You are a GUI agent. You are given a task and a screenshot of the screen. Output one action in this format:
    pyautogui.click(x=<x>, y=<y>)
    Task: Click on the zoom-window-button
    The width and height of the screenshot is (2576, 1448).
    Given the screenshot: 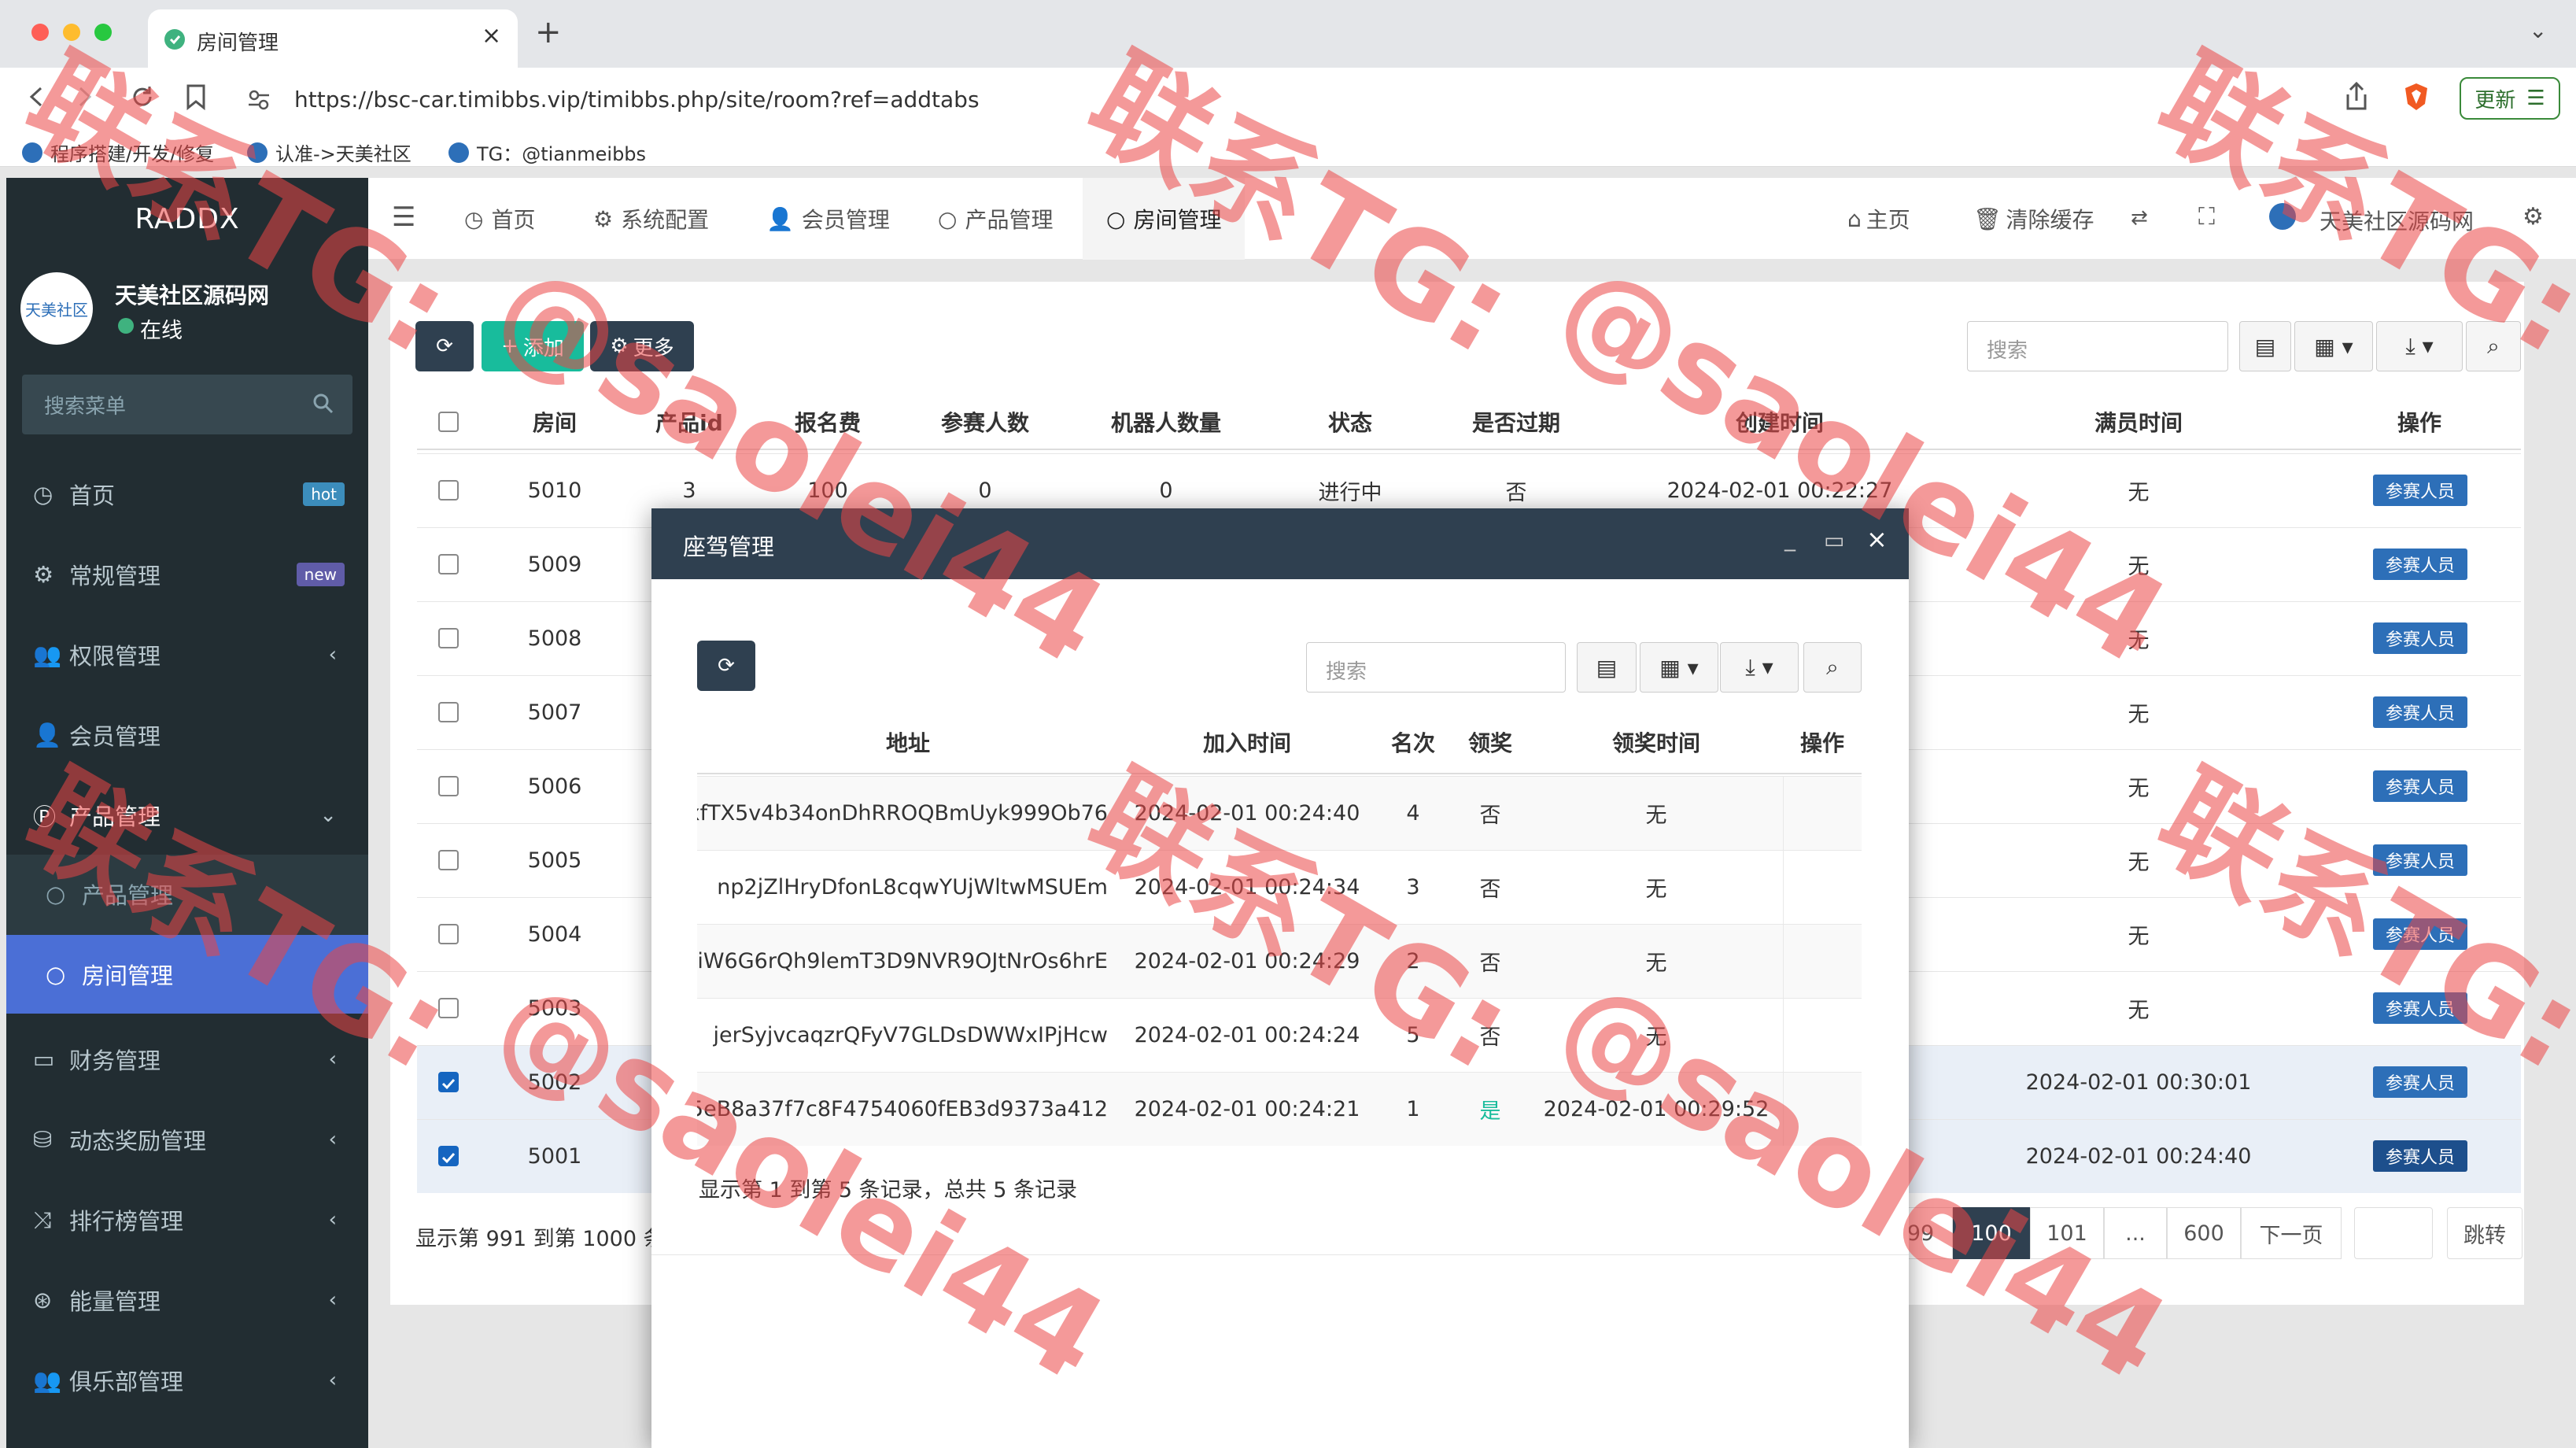 What is the action you would take?
    pyautogui.click(x=103, y=33)
    